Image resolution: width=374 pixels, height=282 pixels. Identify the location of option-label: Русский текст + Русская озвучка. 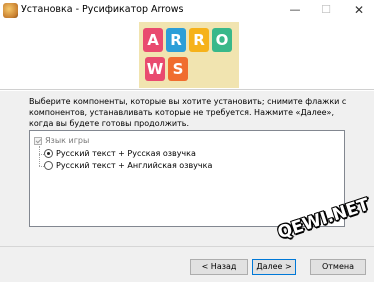
(126, 153).